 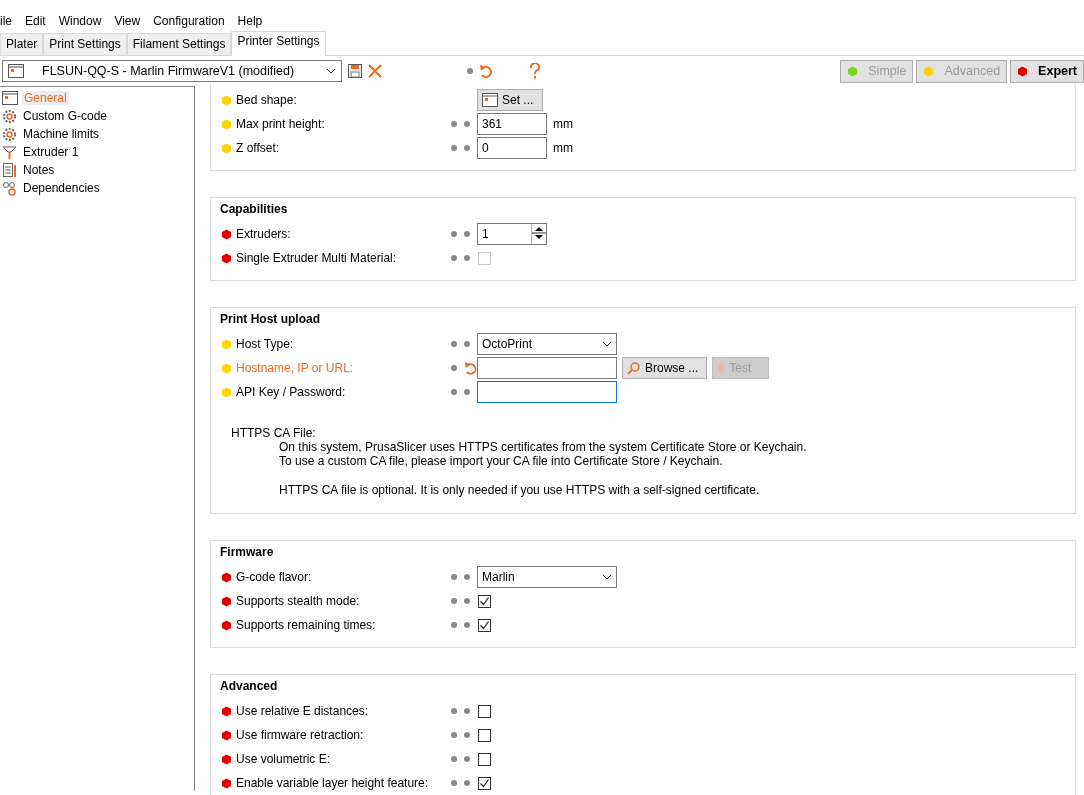 What do you see at coordinates (51, 152) in the screenshot?
I see `sidebar-item: Extruder 1` at bounding box center [51, 152].